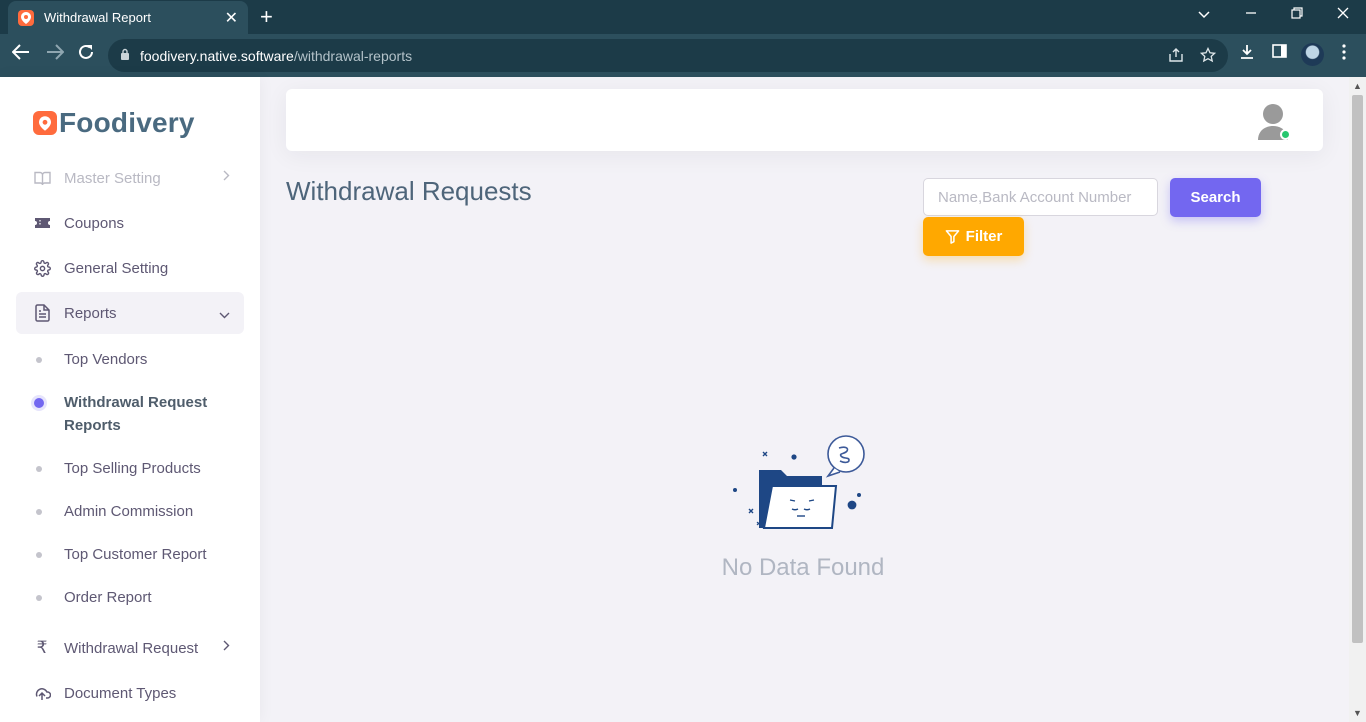 The width and height of the screenshot is (1366, 722). Describe the element at coordinates (984, 236) in the screenshot. I see `filter-button-label: Filter` at that location.